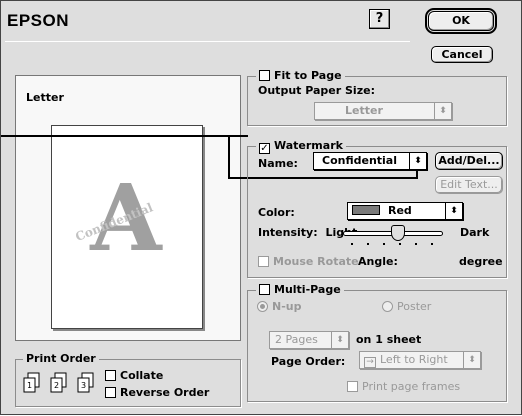 This screenshot has width=522, height=416. Describe the element at coordinates (57, 385) in the screenshot. I see `page-icon-number: 2` at that location.